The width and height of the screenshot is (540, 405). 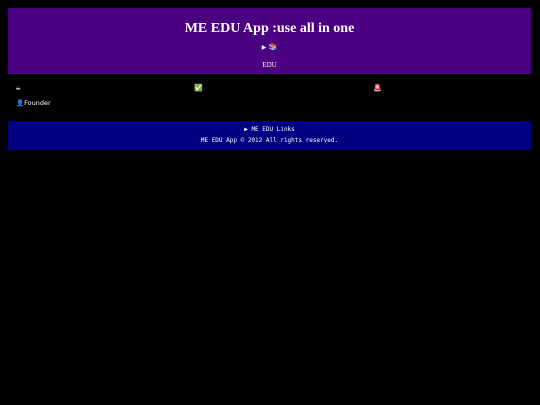 I want to click on founder-link: 👤Founder, so click(x=33, y=103).